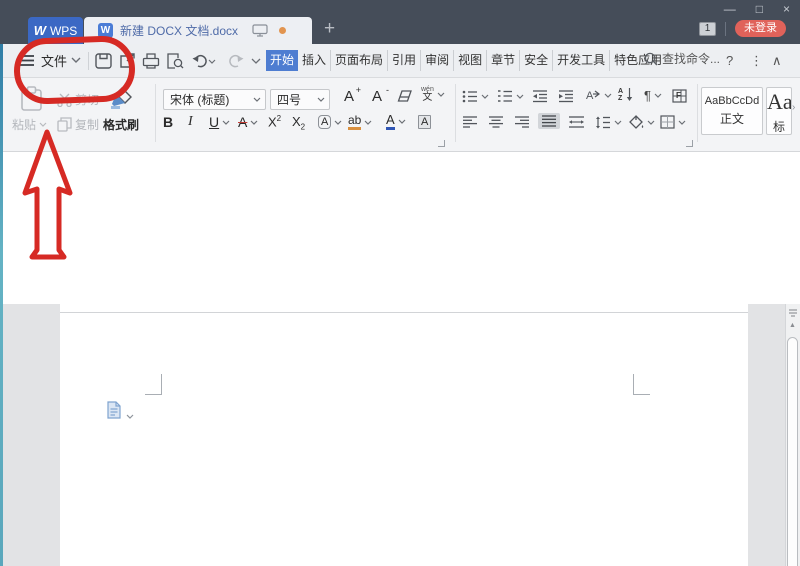 The width and height of the screenshot is (800, 566). What do you see at coordinates (298, 123) in the screenshot?
I see `subscript-button: X2` at bounding box center [298, 123].